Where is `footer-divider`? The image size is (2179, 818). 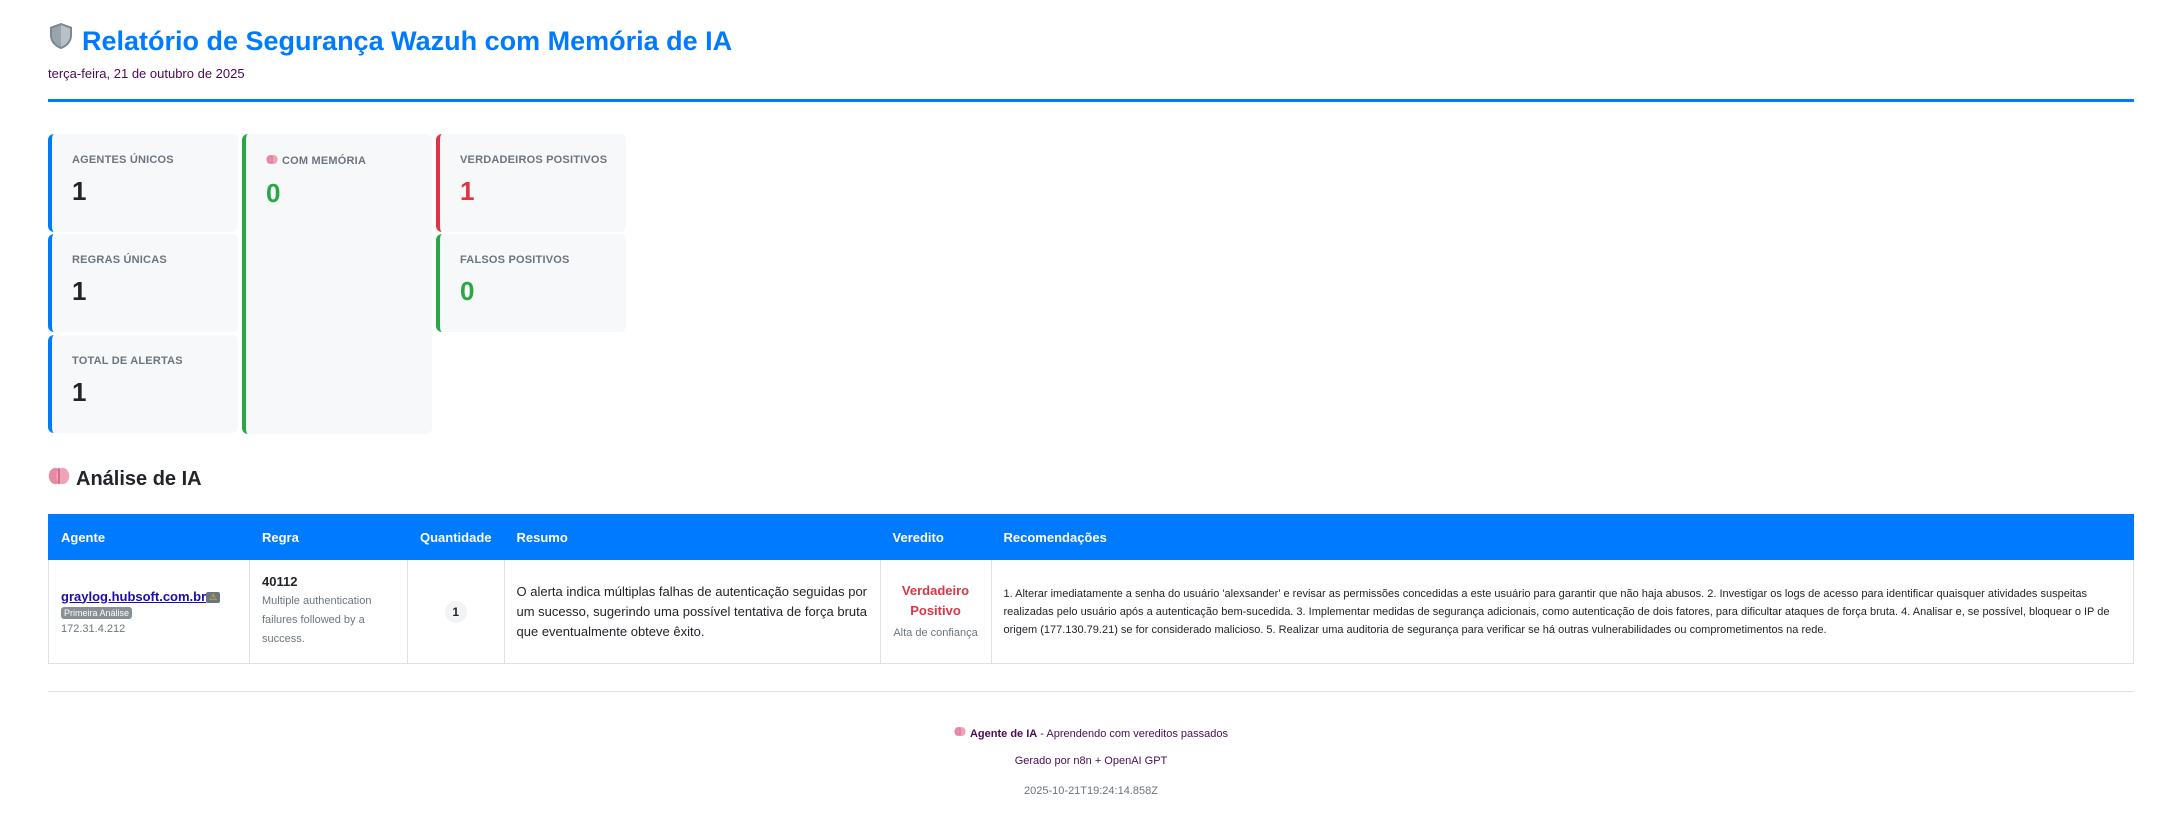
footer-divider is located at coordinates (1091, 691).